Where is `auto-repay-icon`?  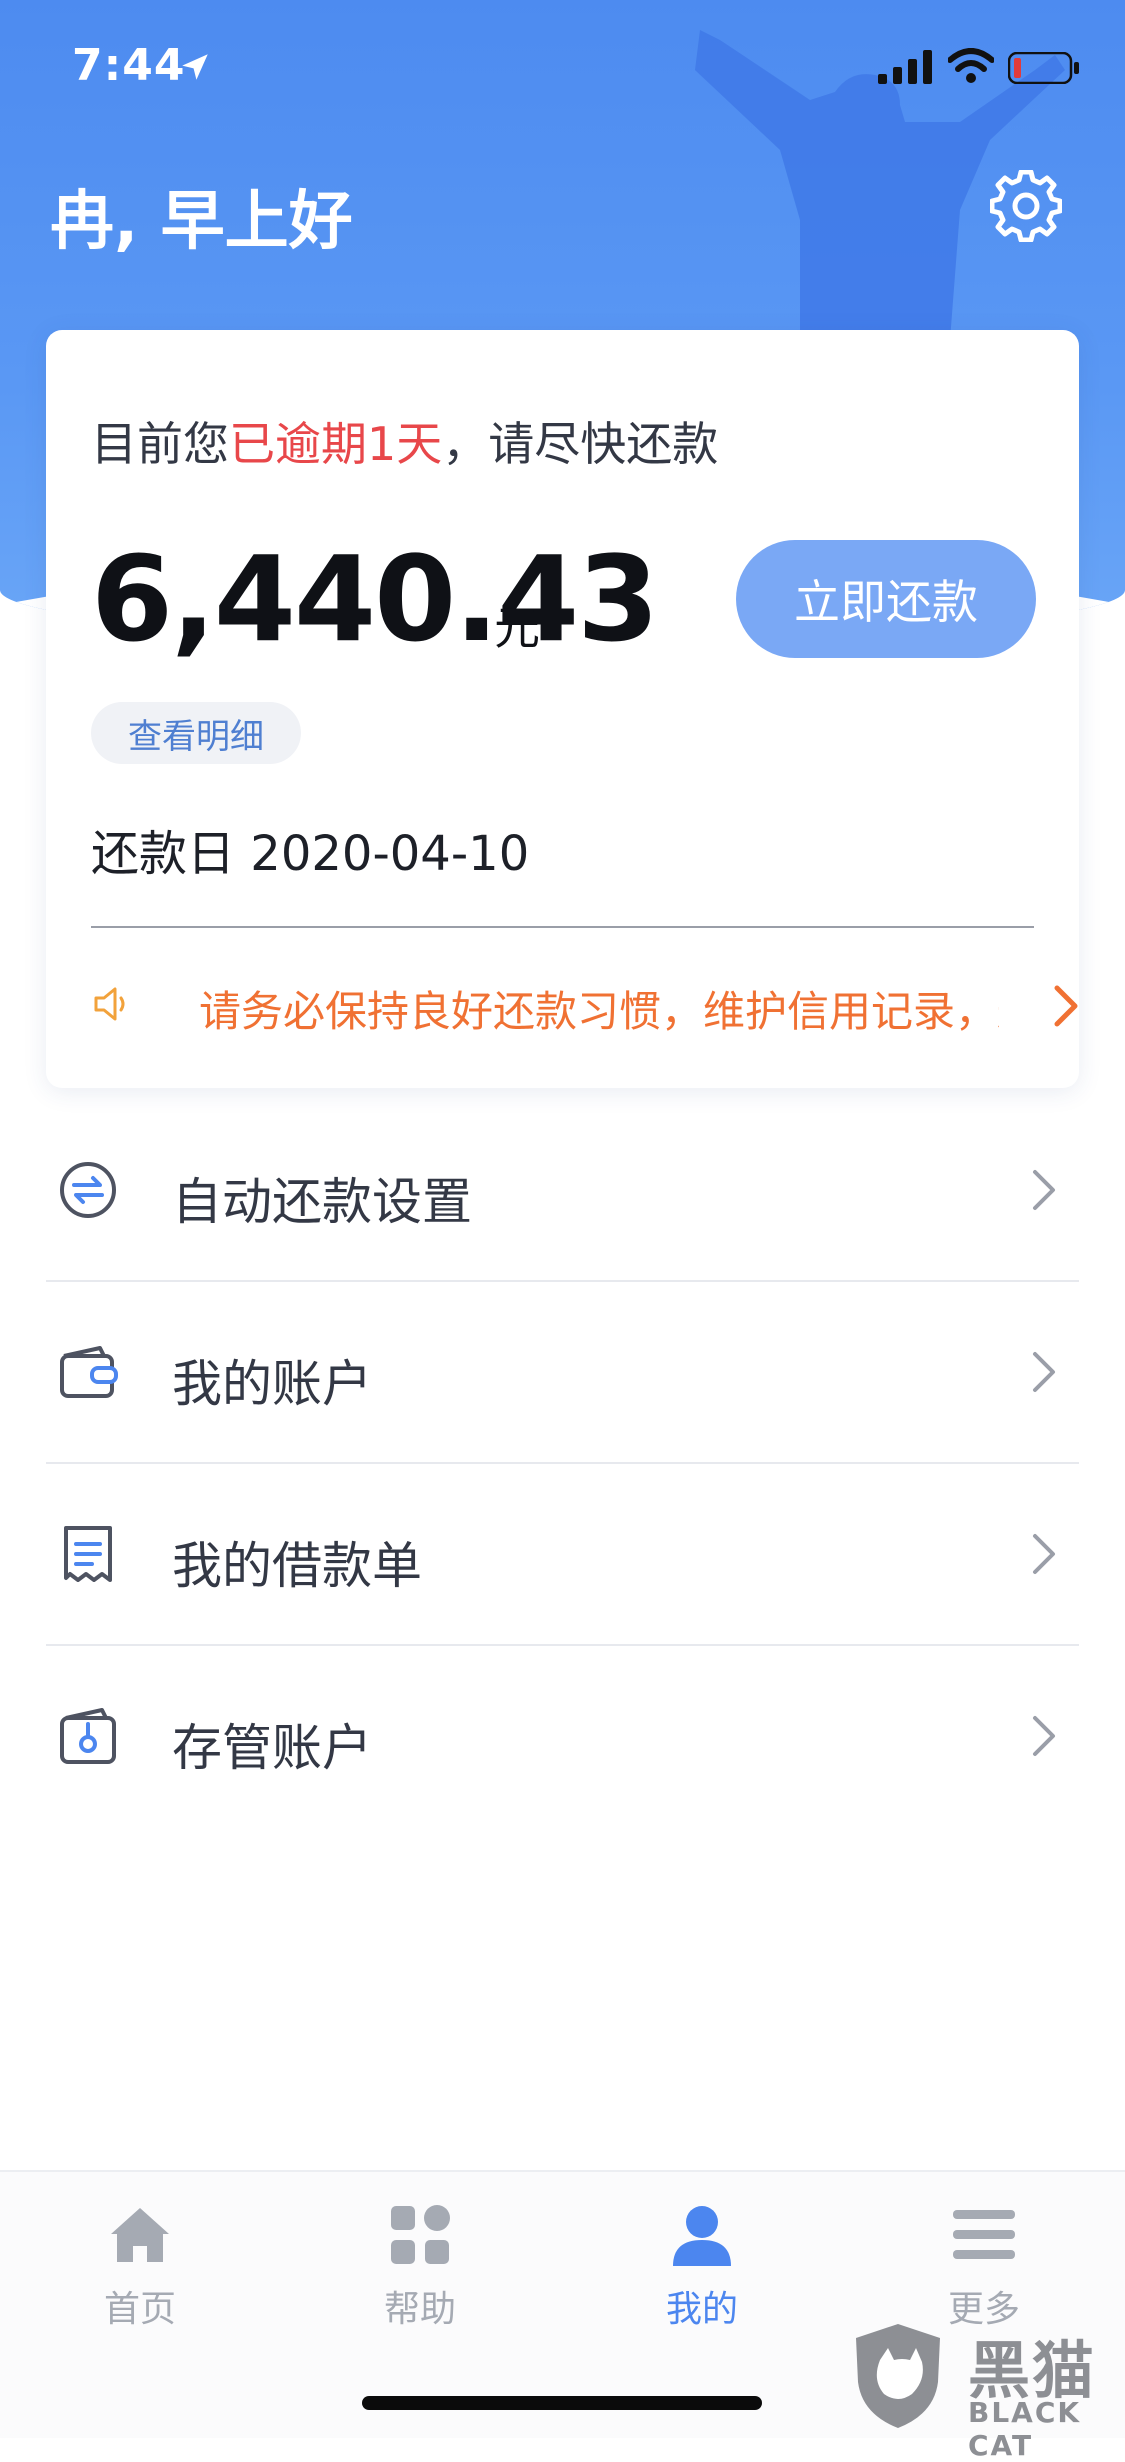 auto-repay-icon is located at coordinates (88, 1190).